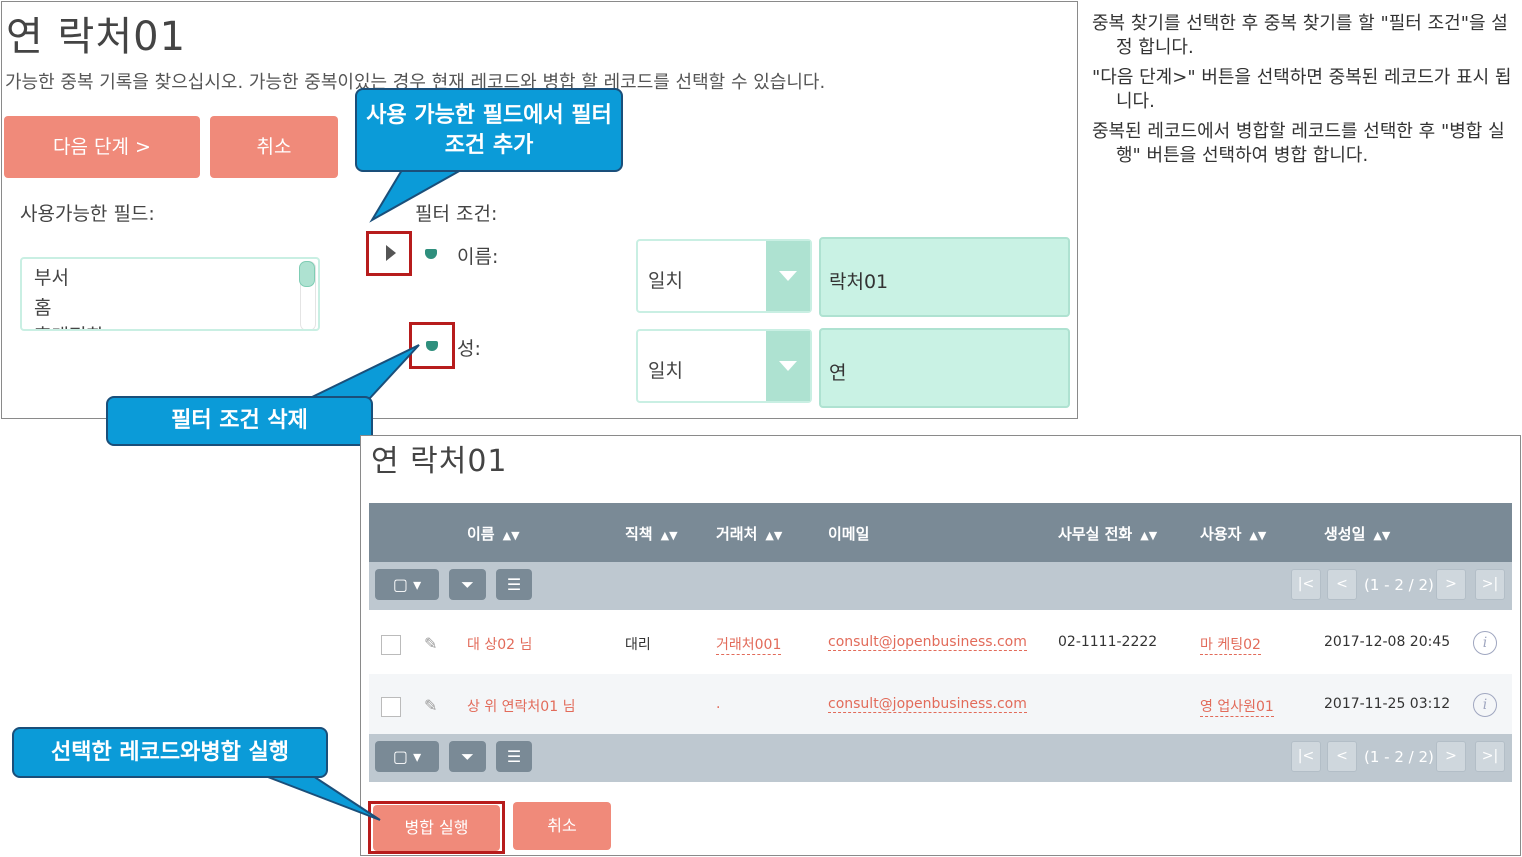 The height and width of the screenshot is (857, 1522). What do you see at coordinates (944, 368) in the screenshot?
I see `value-input-last-name: 연` at bounding box center [944, 368].